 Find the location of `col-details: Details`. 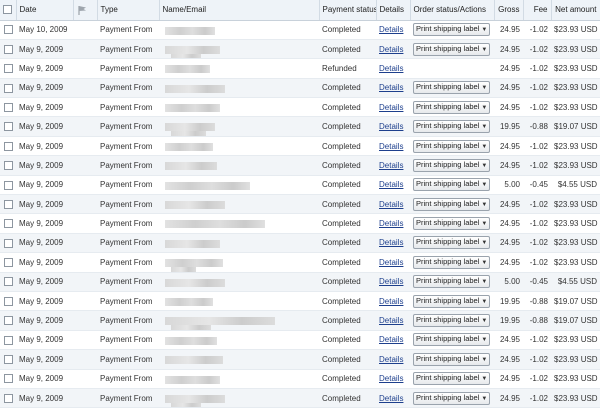

col-details: Details is located at coordinates (393, 10).